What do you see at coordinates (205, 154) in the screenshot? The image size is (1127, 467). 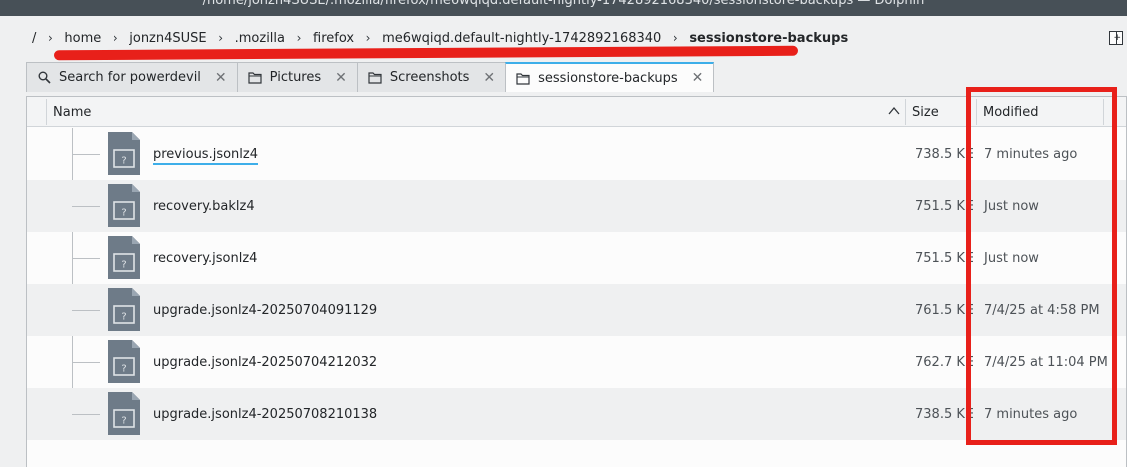 I see `file-name: previous.jsonlz4` at bounding box center [205, 154].